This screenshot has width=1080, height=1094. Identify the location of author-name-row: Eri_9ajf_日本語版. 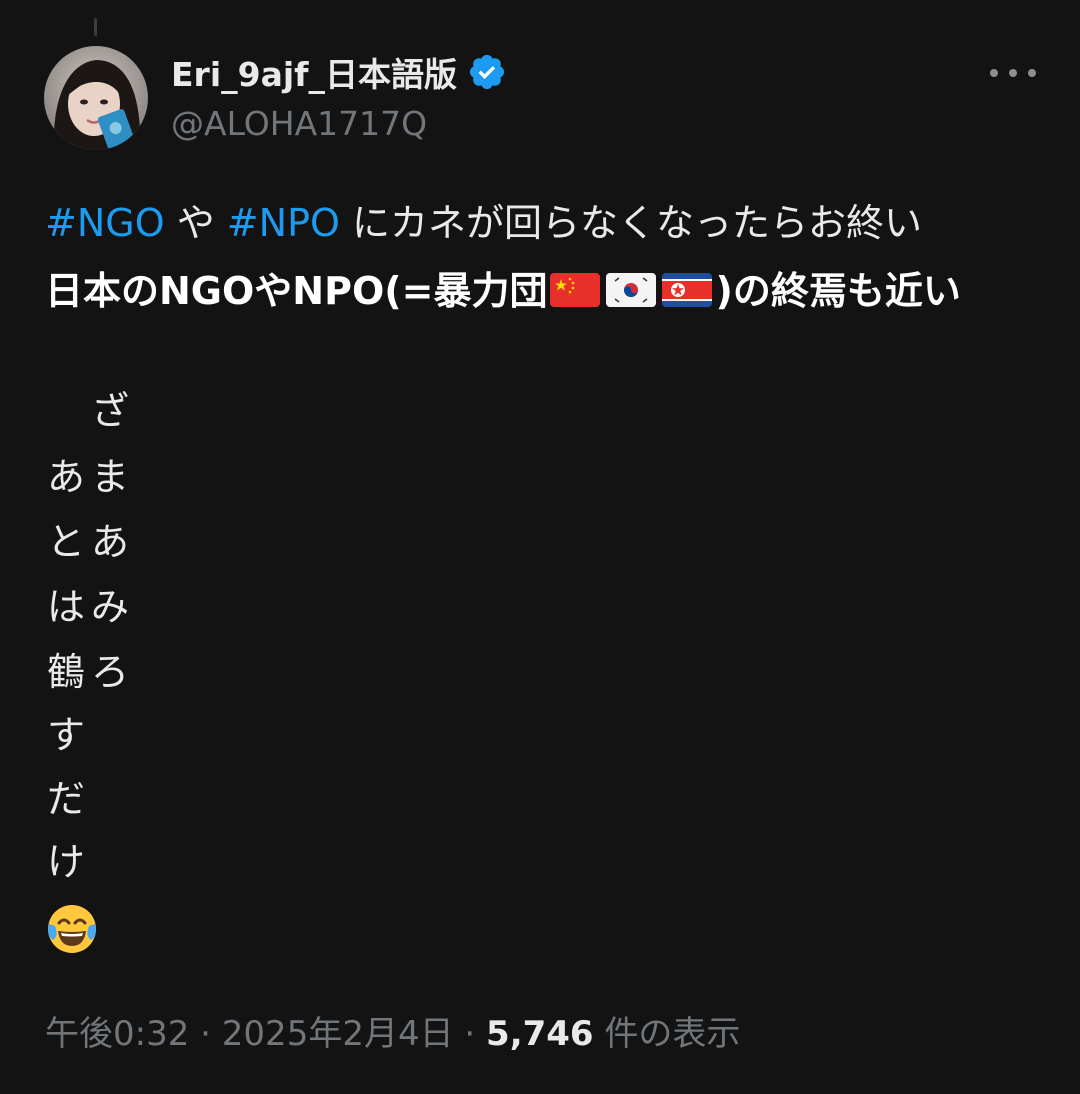
(339, 72).